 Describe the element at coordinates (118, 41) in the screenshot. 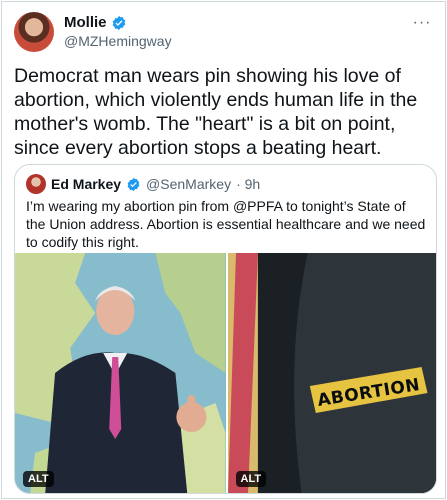

I see `author-handle: @MZHemingway` at that location.